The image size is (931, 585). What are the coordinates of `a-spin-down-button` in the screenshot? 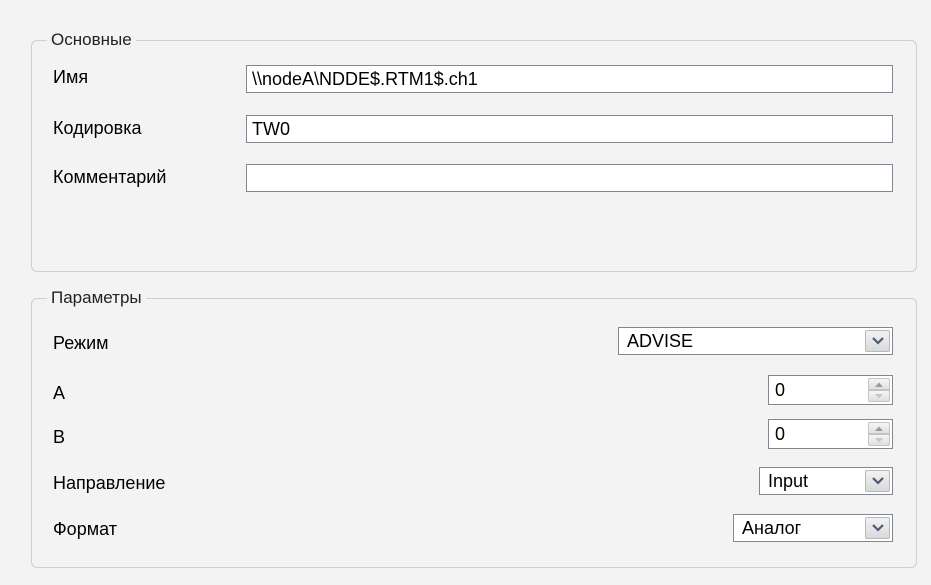 It's located at (879, 396).